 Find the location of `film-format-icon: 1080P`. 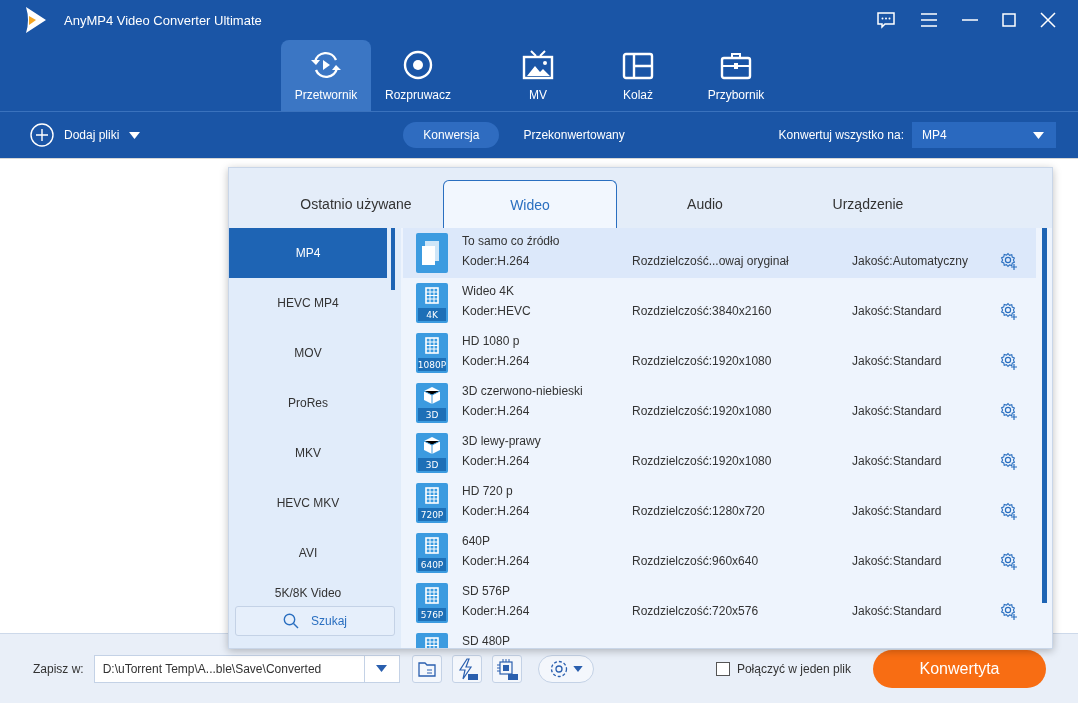

film-format-icon: 1080P is located at coordinates (432, 353).